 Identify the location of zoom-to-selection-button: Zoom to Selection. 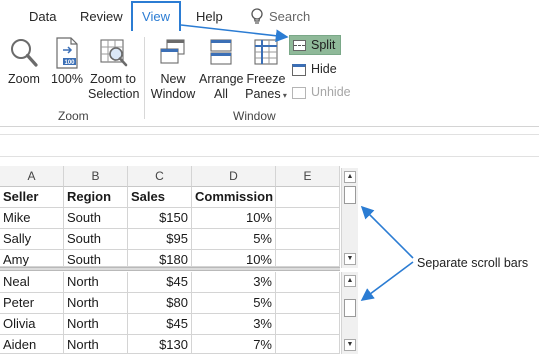
(114, 69).